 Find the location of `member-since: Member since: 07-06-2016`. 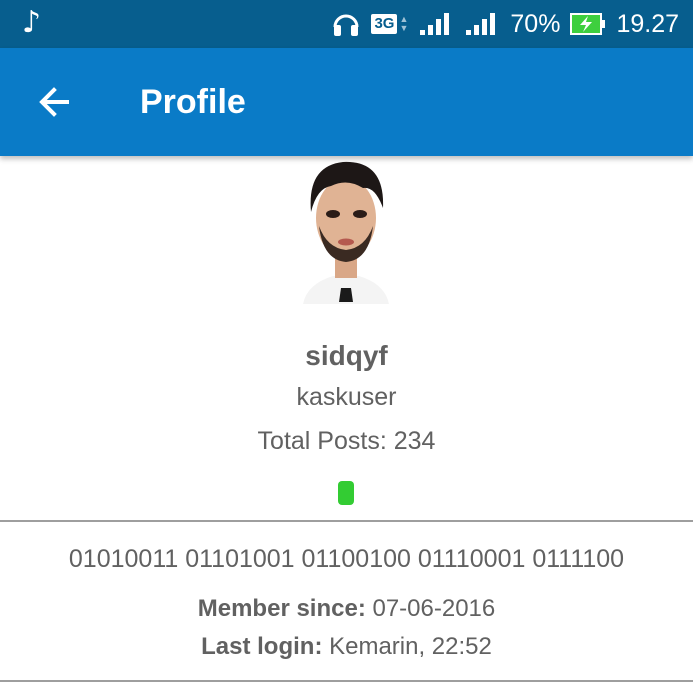

member-since: Member since: 07-06-2016 is located at coordinates (346, 609).